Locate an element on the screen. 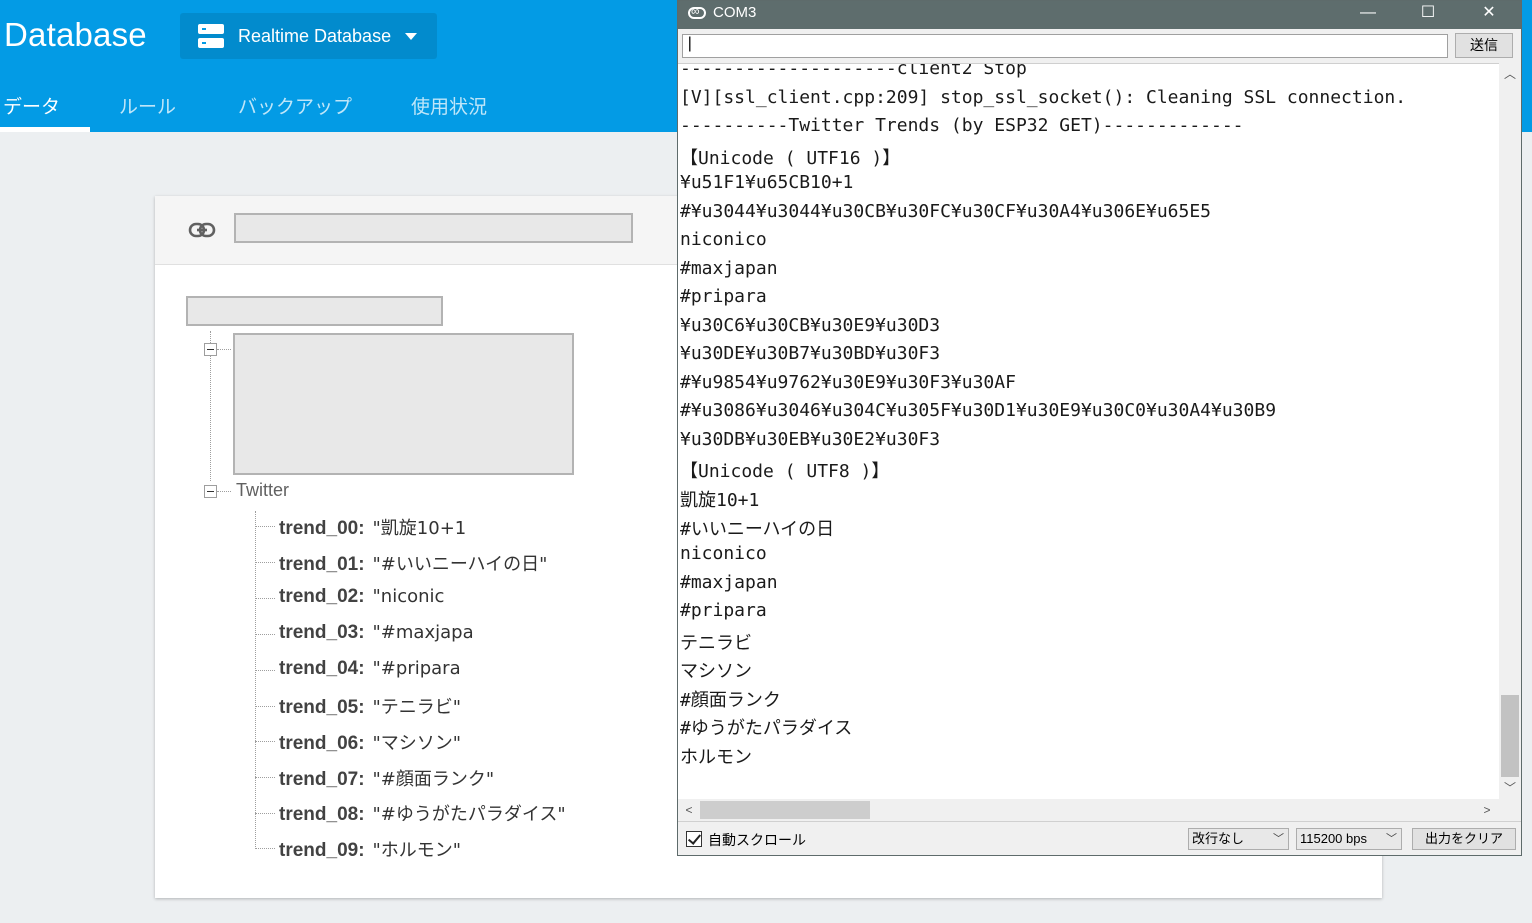 The height and width of the screenshot is (923, 1532). output-line: ¥u30C6¥u30CB¥u30E9¥u30D3 is located at coordinates (810, 325).